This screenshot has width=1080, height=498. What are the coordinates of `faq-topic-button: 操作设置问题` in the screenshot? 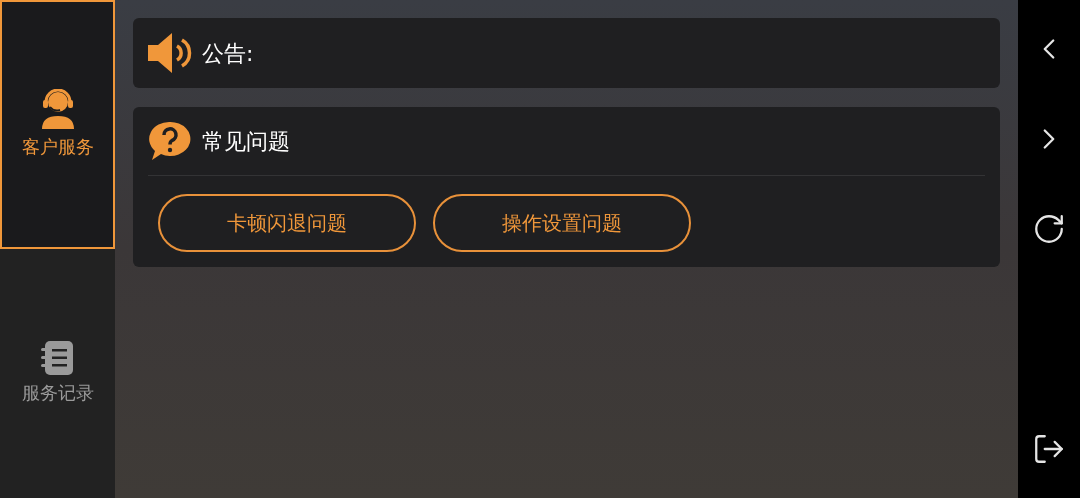 It's located at (562, 223).